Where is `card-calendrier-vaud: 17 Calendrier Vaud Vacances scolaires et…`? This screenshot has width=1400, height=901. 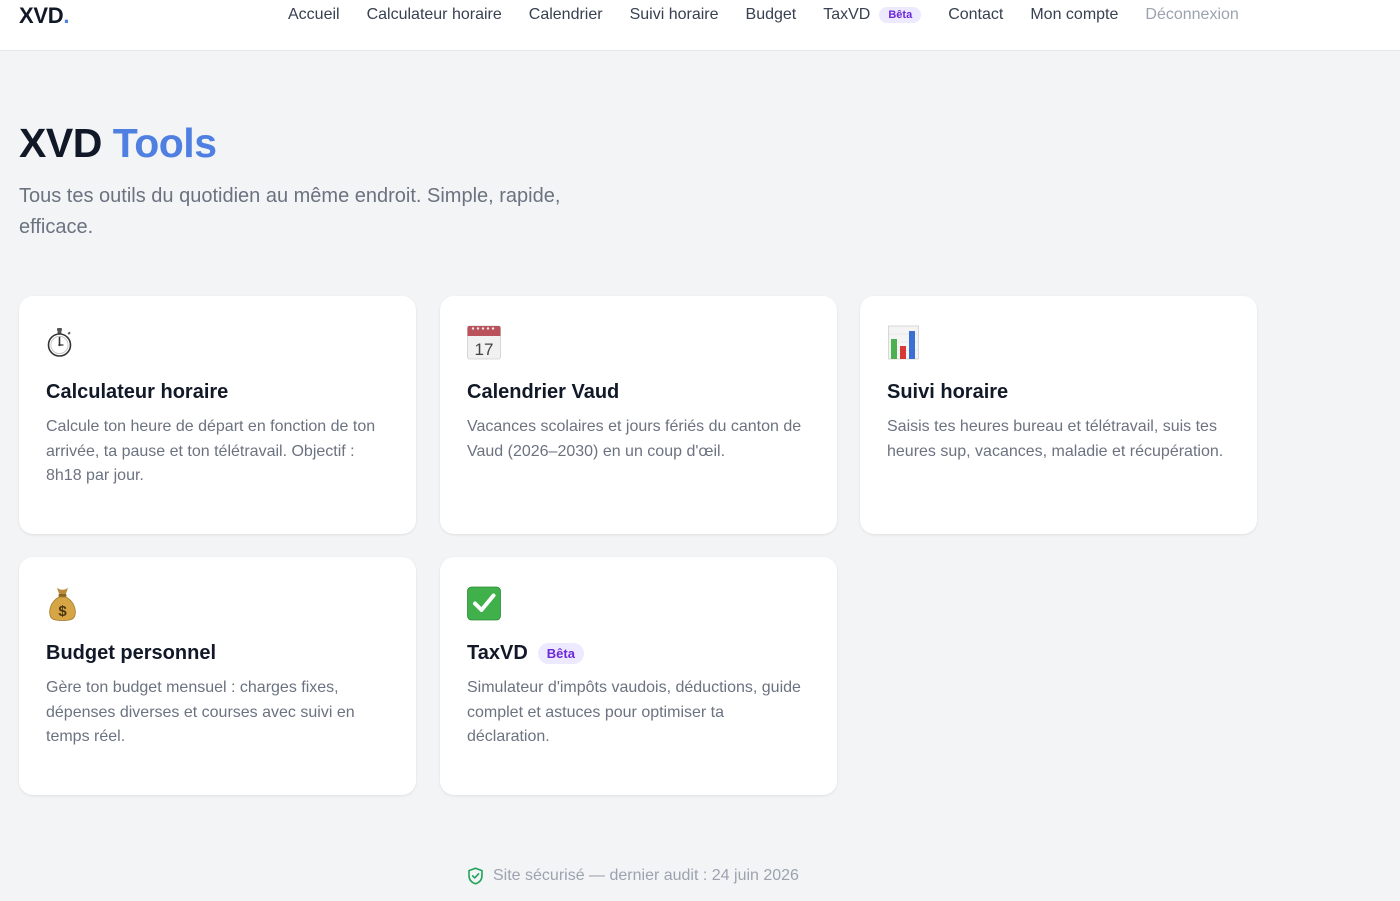 card-calendrier-vaud: 17 Calendrier Vaud Vacances scolaires et… is located at coordinates (638, 415).